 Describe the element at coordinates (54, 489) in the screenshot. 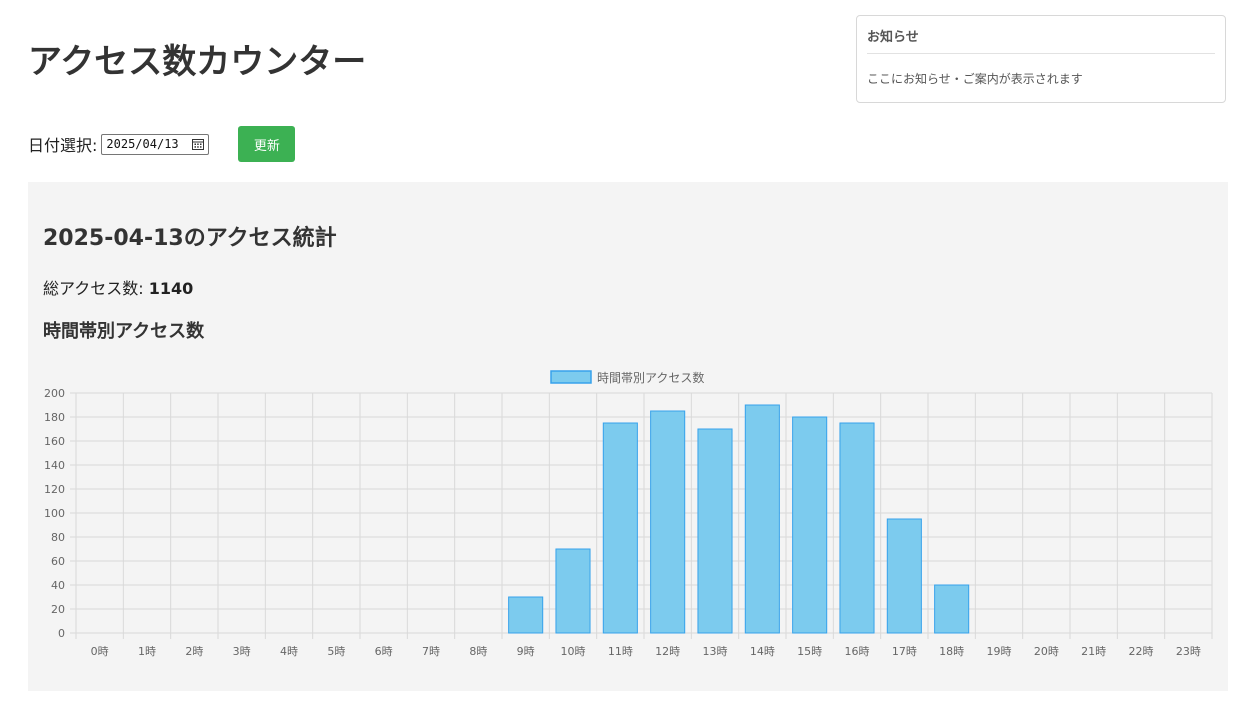

I see `y-tick-label: 120` at that location.